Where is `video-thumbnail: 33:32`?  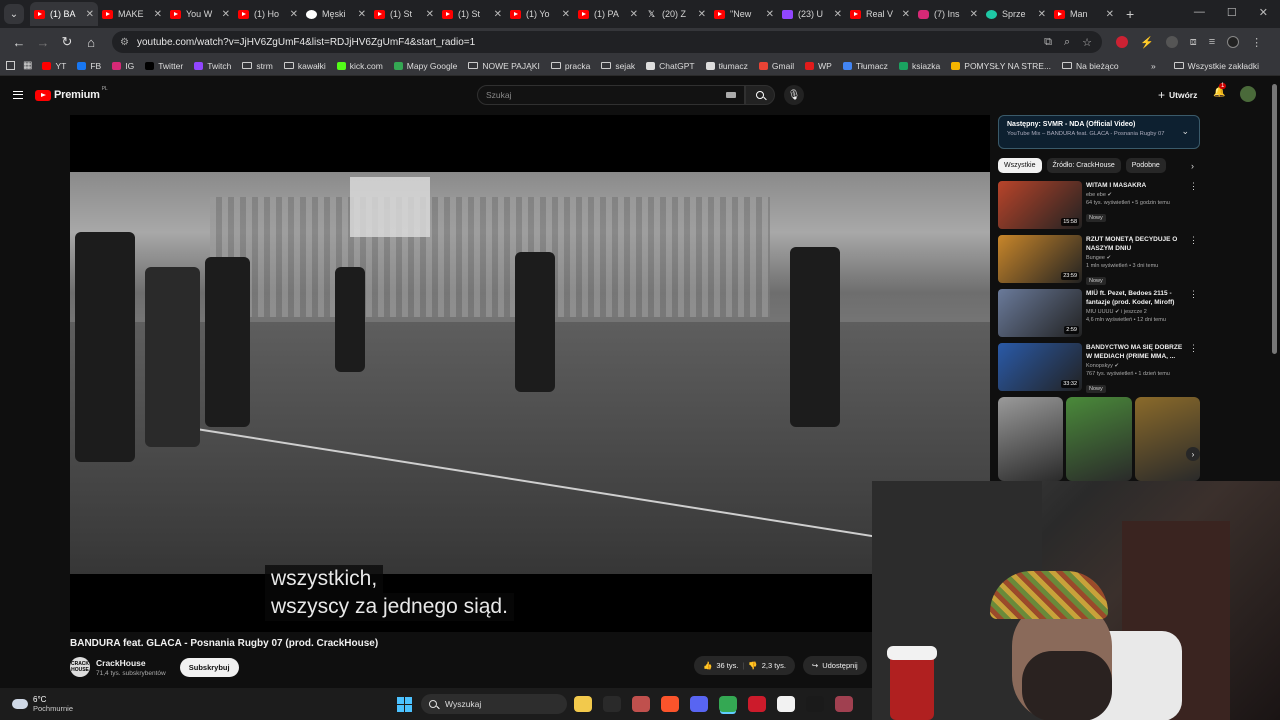 video-thumbnail: 33:32 is located at coordinates (1040, 367).